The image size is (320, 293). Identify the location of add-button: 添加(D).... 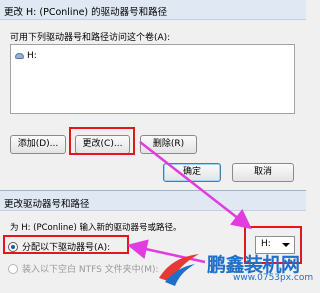
(38, 144).